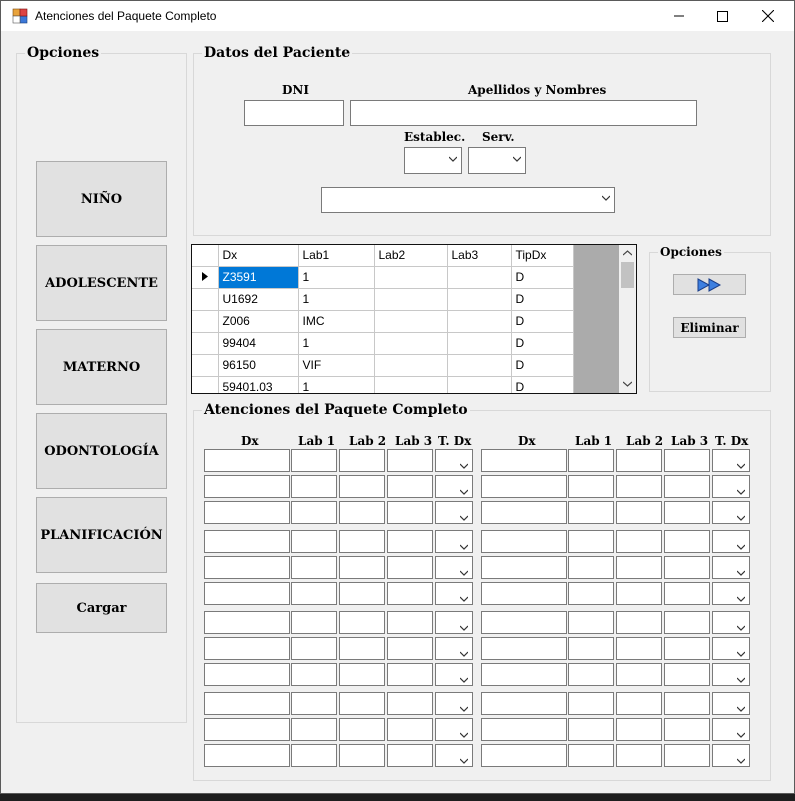 This screenshot has width=795, height=801. I want to click on table-cell: Z006, so click(258, 321).